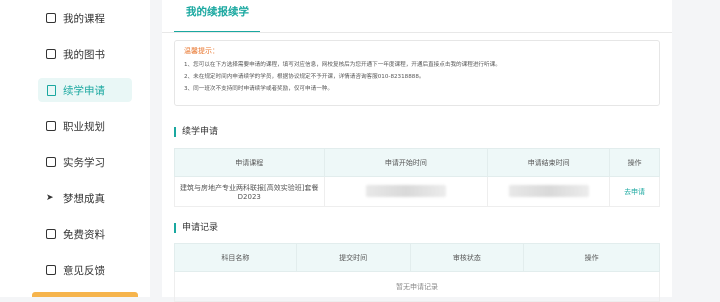  I want to click on start-time, so click(406, 191).